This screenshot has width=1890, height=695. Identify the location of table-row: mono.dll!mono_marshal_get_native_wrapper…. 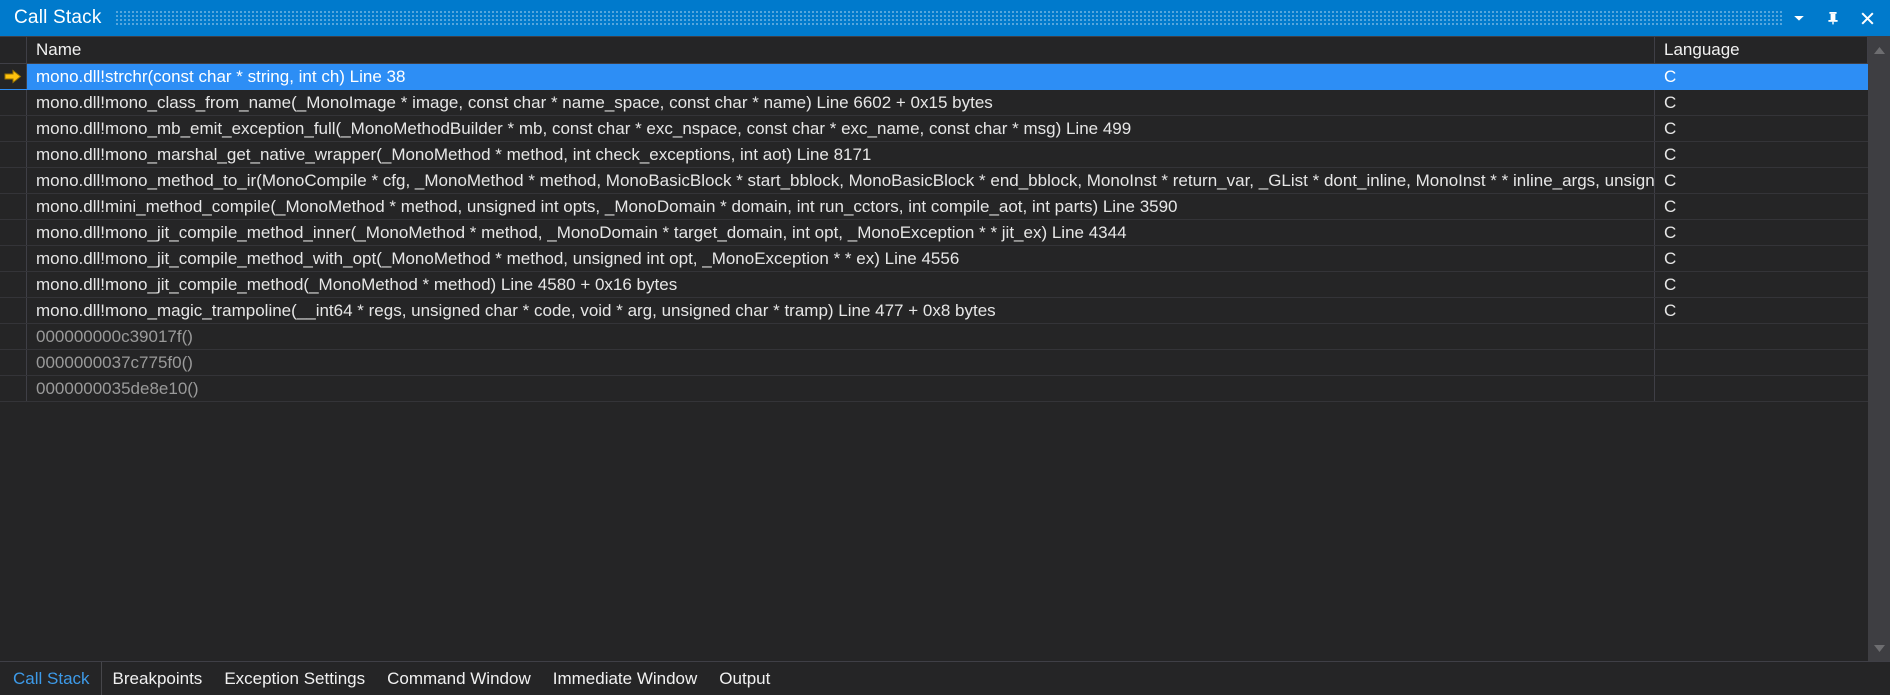
(934, 155).